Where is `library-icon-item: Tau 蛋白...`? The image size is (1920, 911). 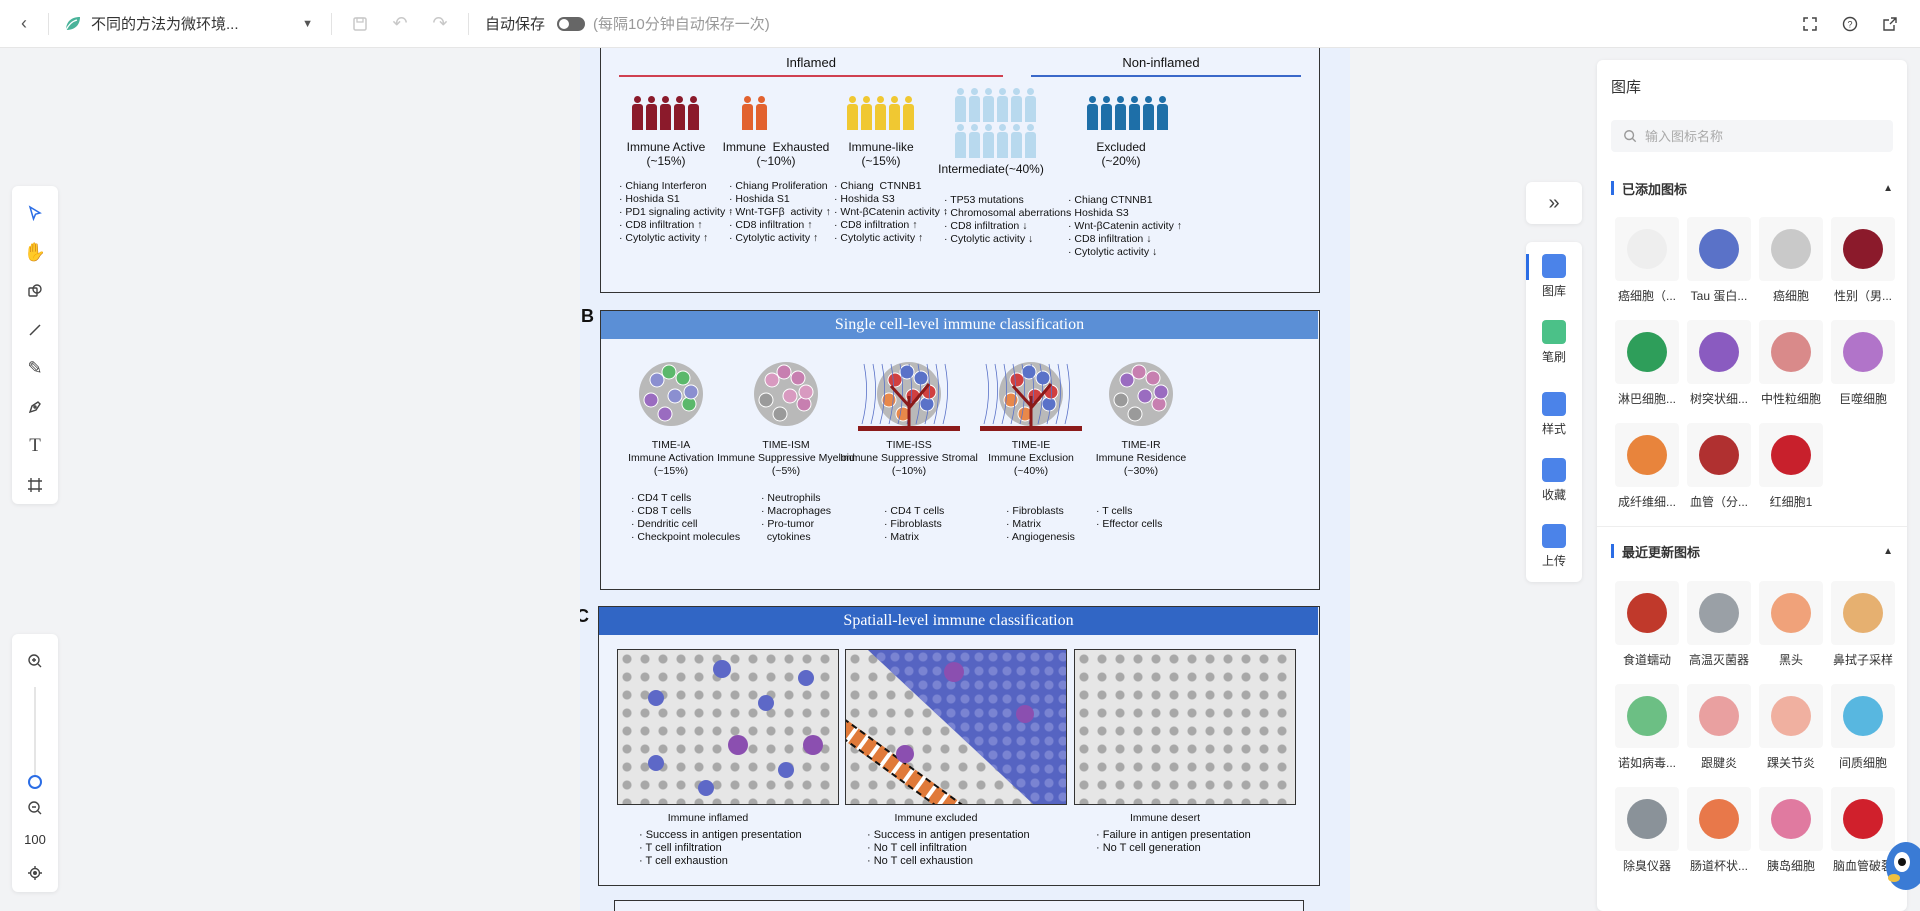
library-icon-item: Tau 蛋白... is located at coordinates (1719, 268).